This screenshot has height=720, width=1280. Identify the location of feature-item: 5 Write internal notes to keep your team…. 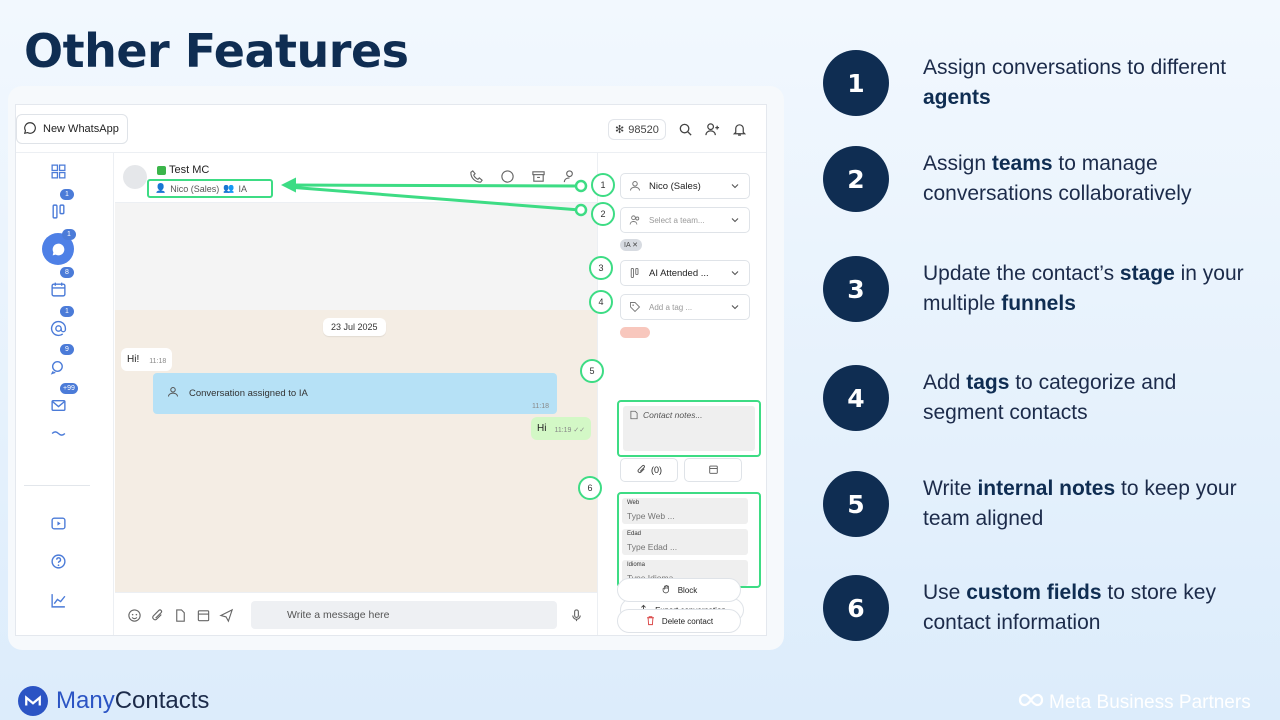
(1038, 504).